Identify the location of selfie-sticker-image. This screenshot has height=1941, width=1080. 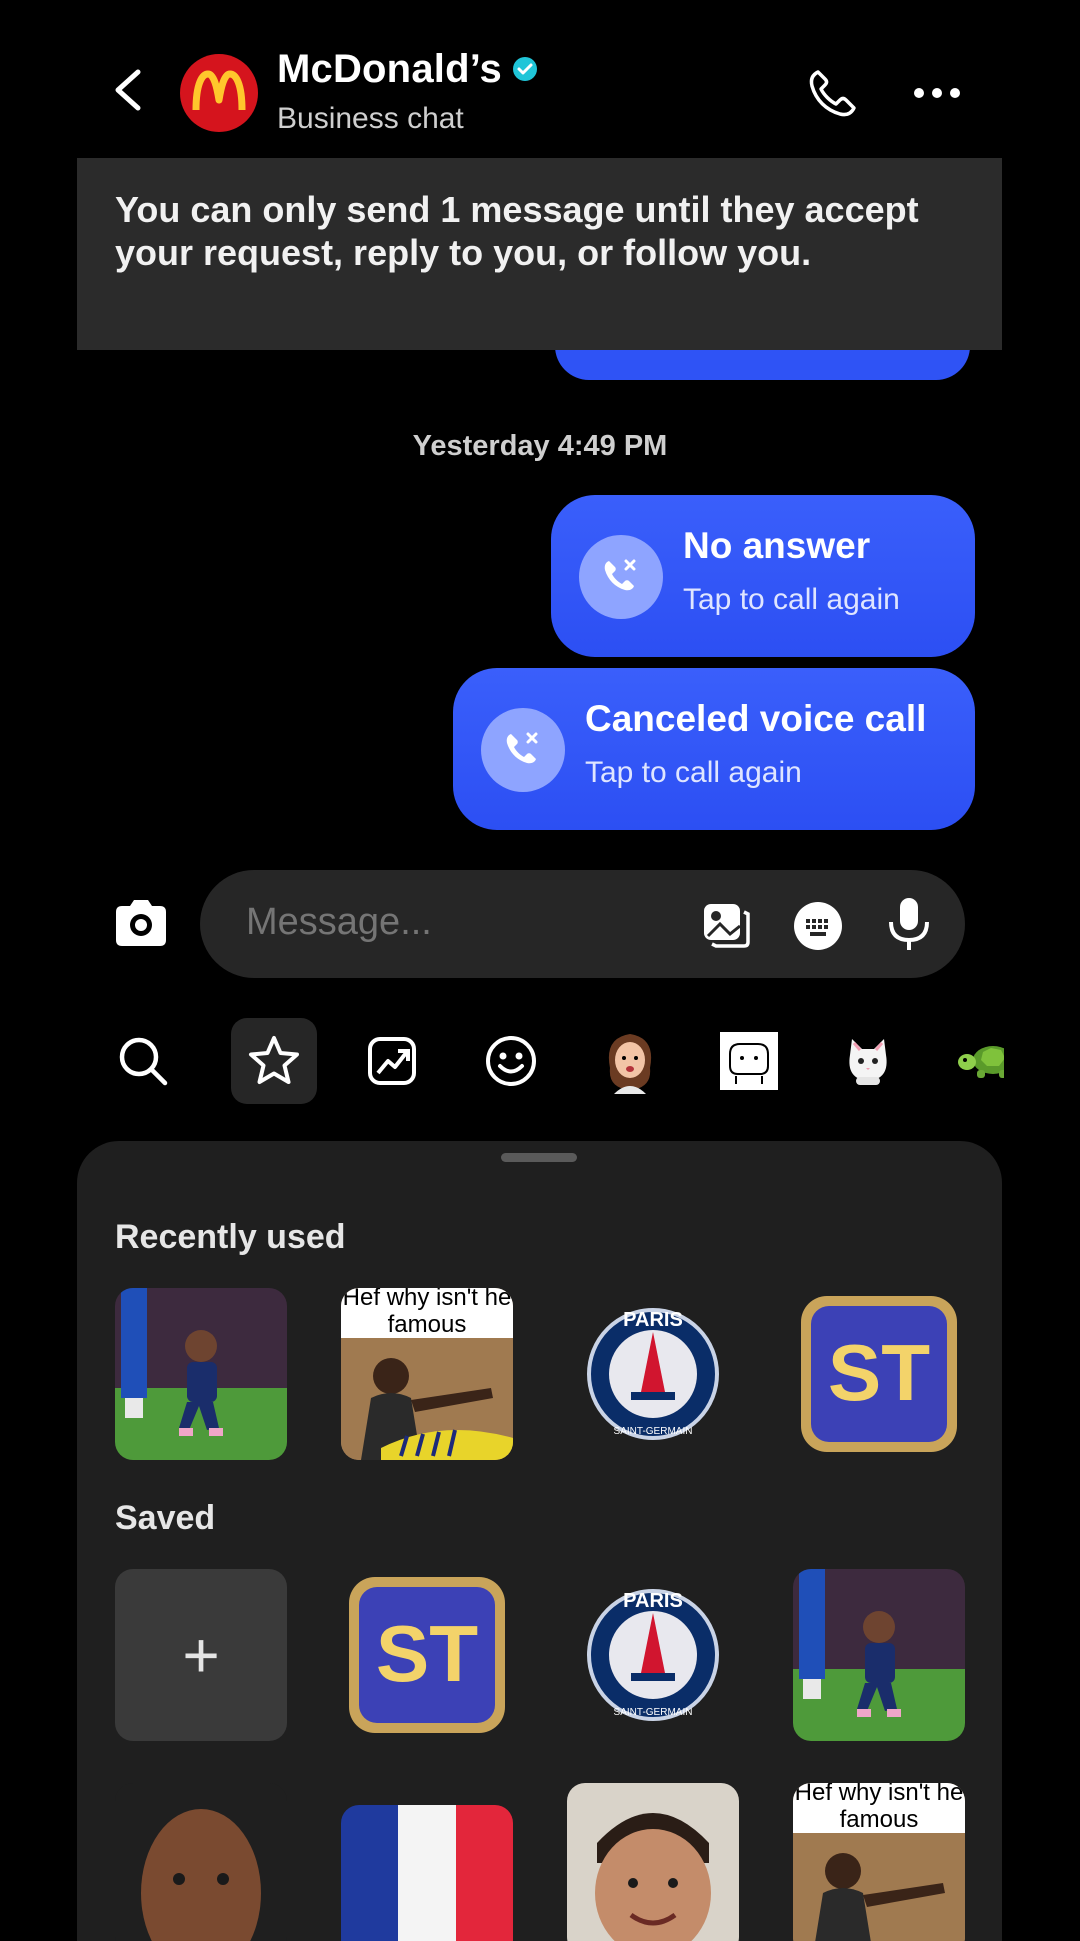
(653, 1862).